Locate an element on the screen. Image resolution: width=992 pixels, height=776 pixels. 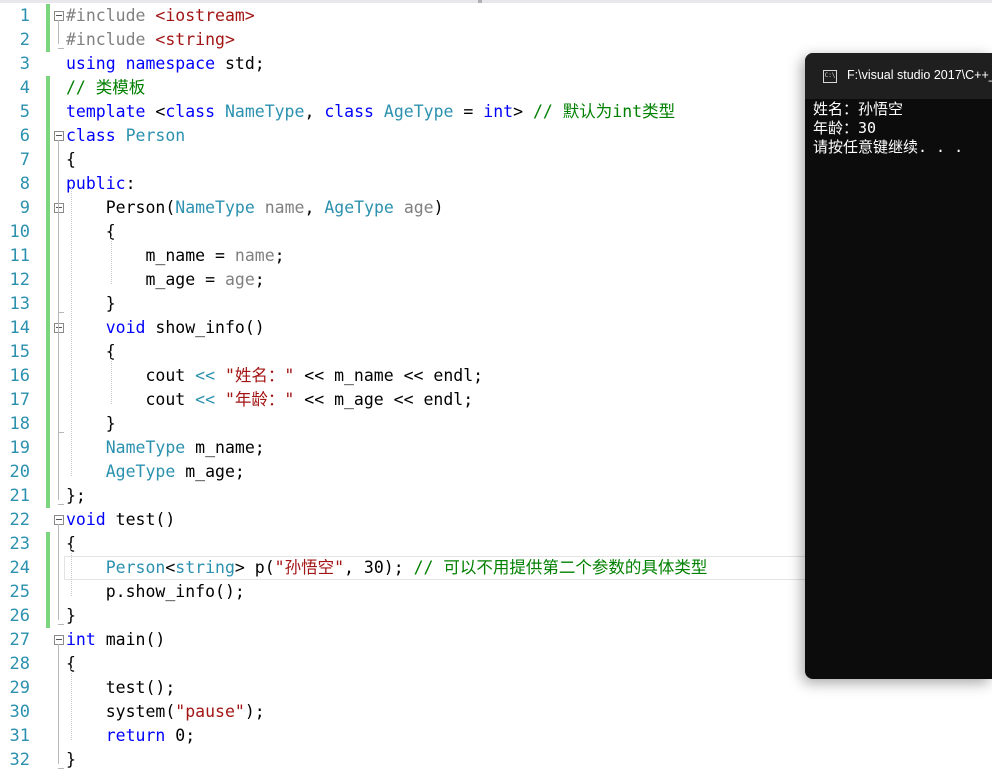
scroll-marker is located at coordinates (480, 1).